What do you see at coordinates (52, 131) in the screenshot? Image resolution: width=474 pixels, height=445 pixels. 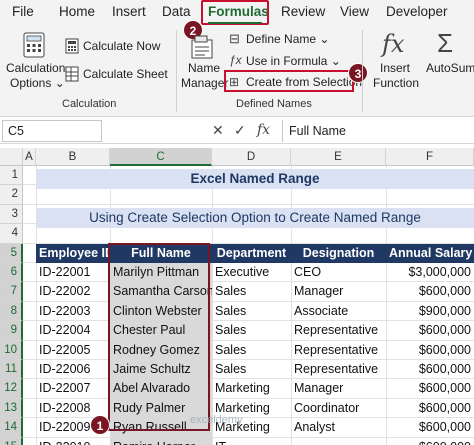 I see `name-box: C5` at bounding box center [52, 131].